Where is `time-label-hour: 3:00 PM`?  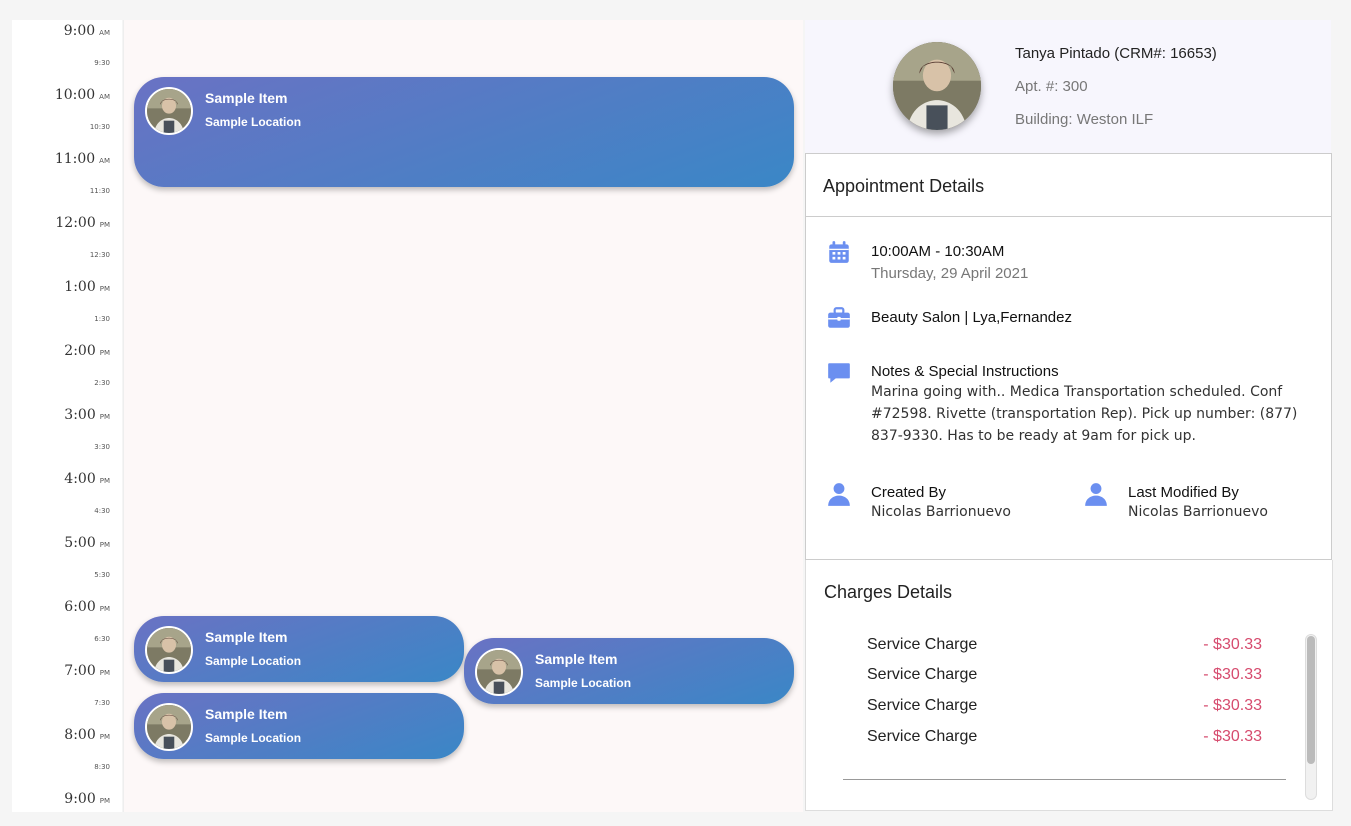
time-label-hour: 3:00 PM is located at coordinates (87, 415).